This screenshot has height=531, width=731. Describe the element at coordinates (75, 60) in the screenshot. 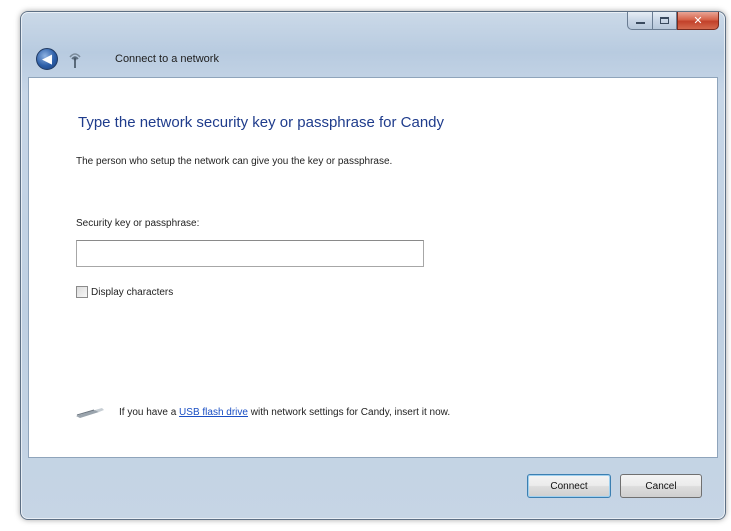

I see `wireless-network-icon` at that location.